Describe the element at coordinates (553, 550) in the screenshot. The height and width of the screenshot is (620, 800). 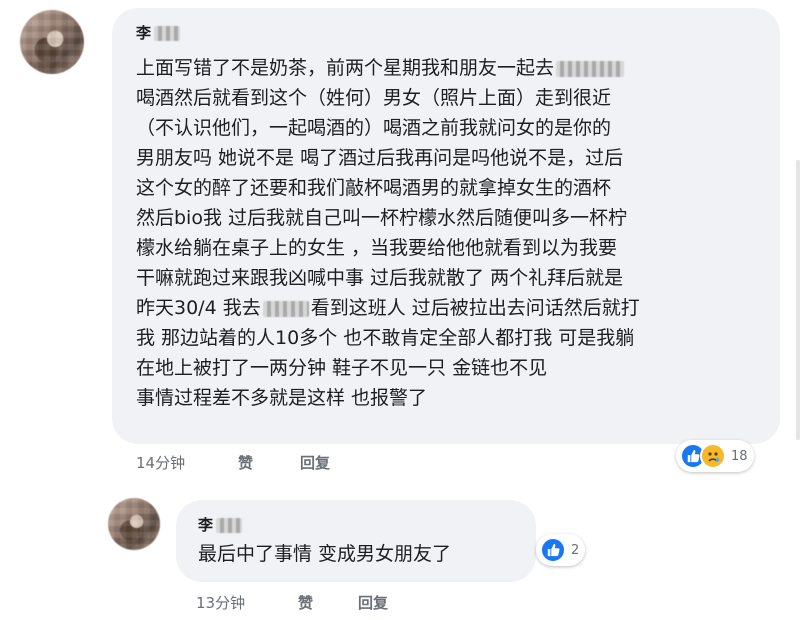
I see `like-icon` at that location.